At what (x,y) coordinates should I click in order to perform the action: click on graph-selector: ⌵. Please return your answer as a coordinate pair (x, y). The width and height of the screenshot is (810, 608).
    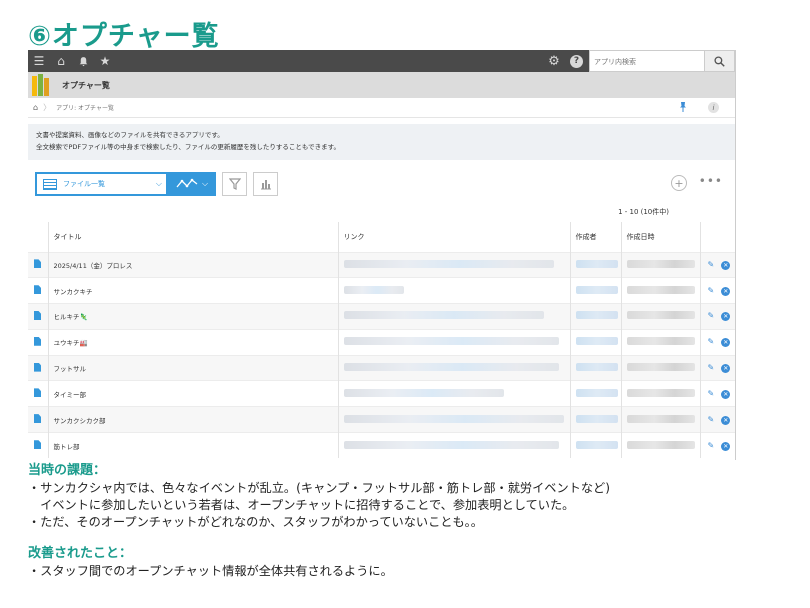
    Looking at the image, I should click on (192, 184).